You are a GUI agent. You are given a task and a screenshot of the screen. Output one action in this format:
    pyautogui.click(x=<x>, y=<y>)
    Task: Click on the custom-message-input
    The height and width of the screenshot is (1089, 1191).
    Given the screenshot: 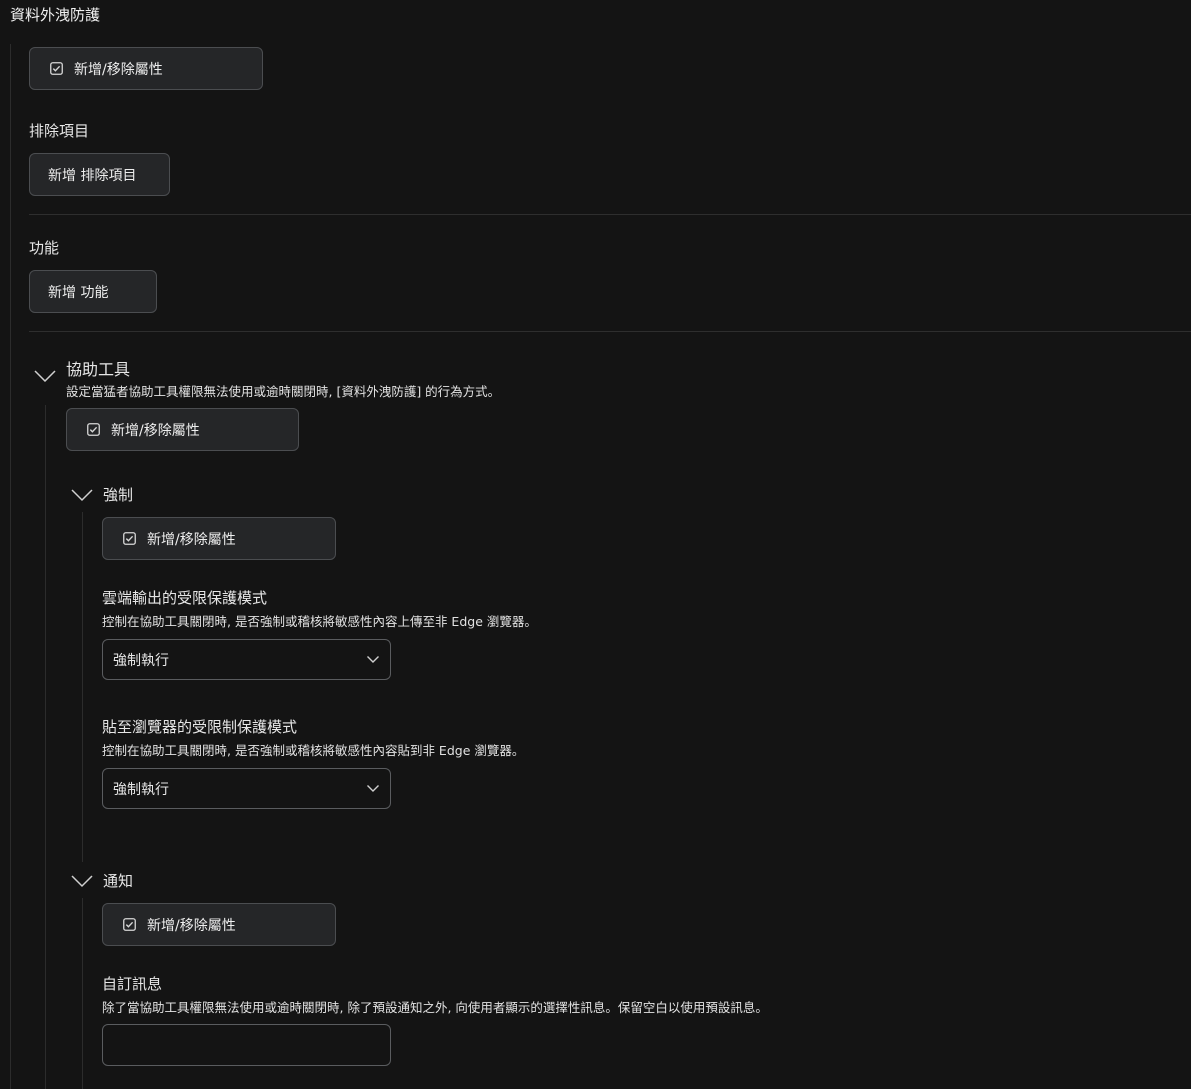 What is the action you would take?
    pyautogui.click(x=246, y=1045)
    